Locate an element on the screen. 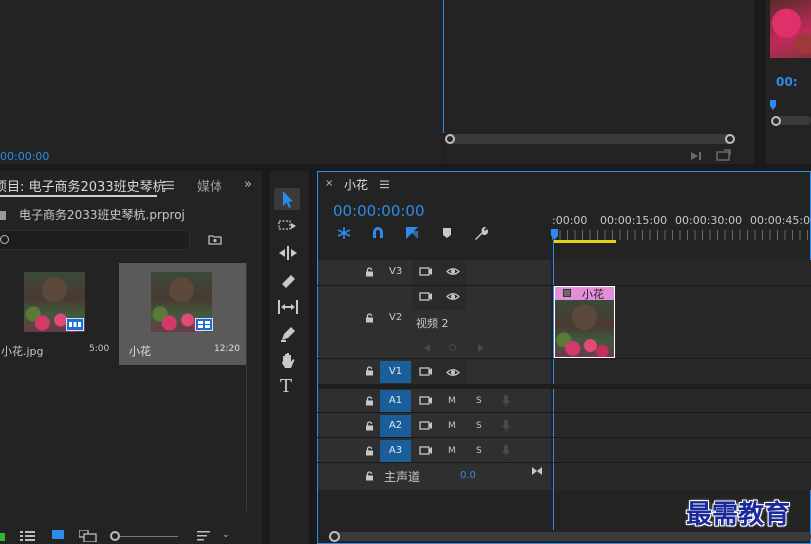 This screenshot has height=544, width=811. time-ruler-ticks is located at coordinates (681, 235).